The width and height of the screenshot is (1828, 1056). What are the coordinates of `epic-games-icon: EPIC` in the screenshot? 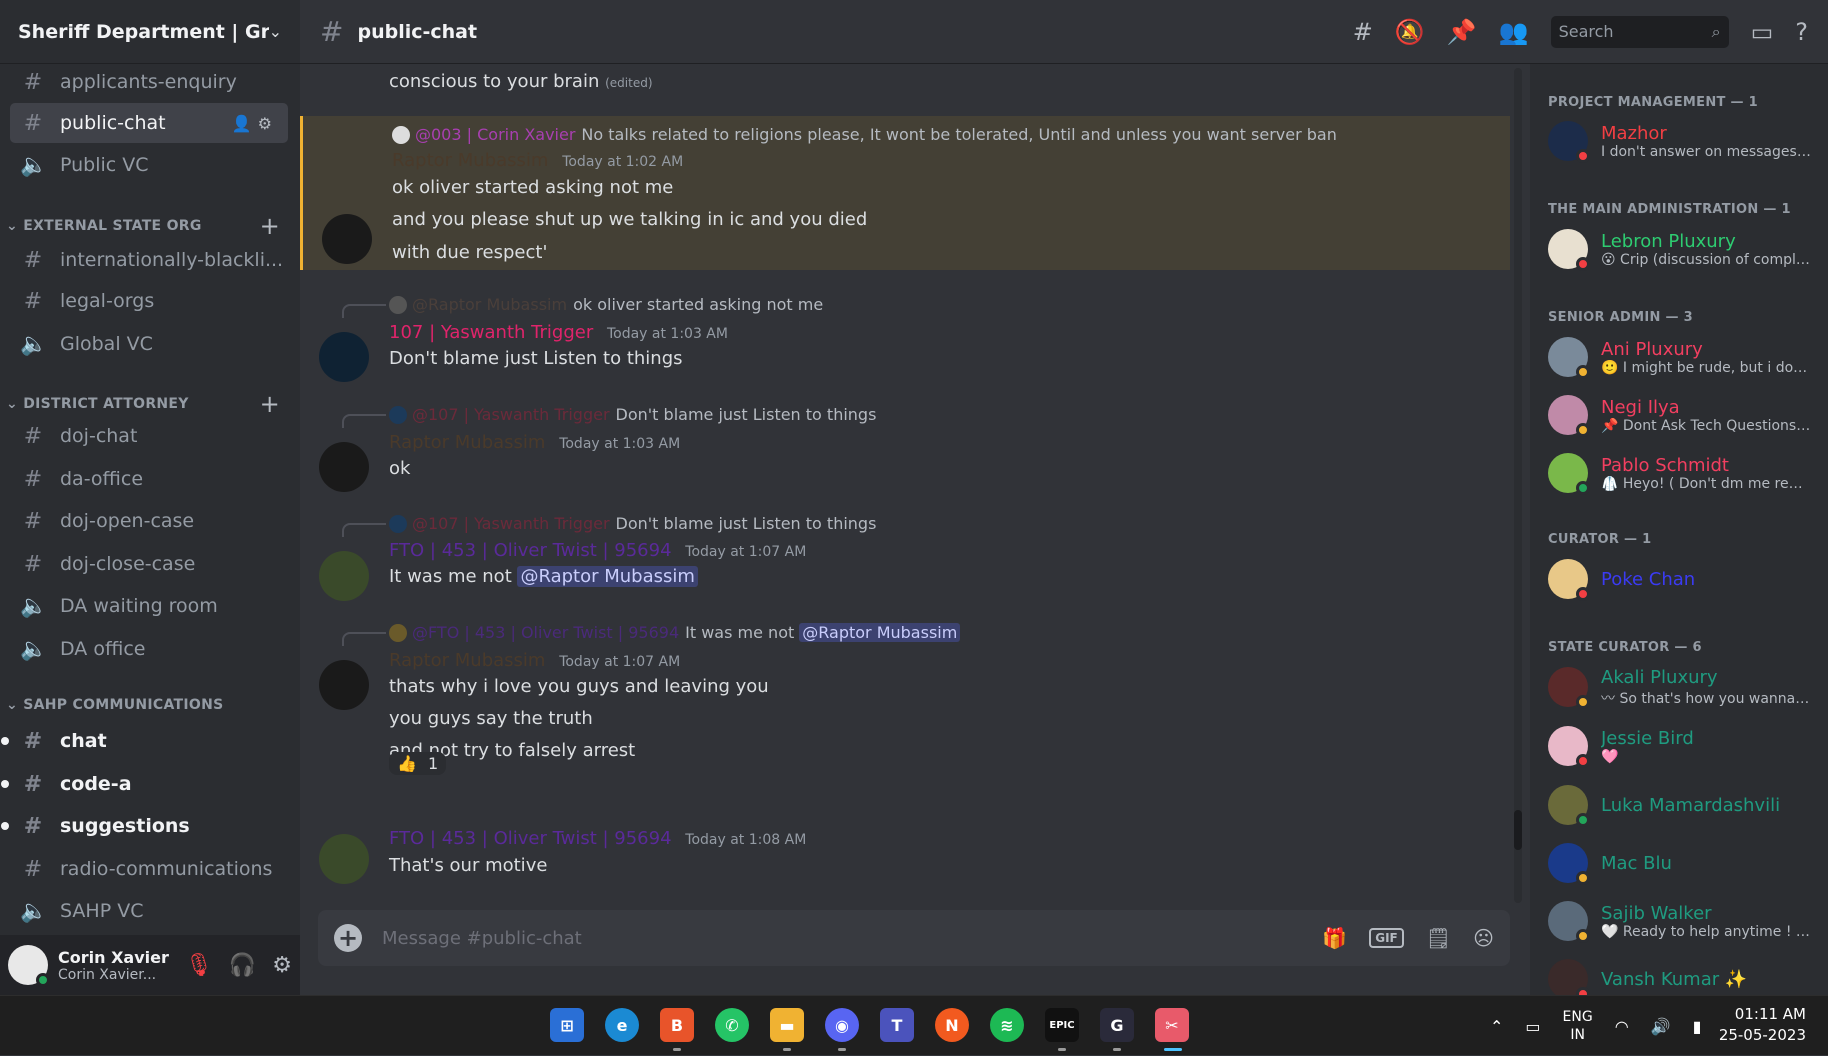 It's located at (1062, 1025).